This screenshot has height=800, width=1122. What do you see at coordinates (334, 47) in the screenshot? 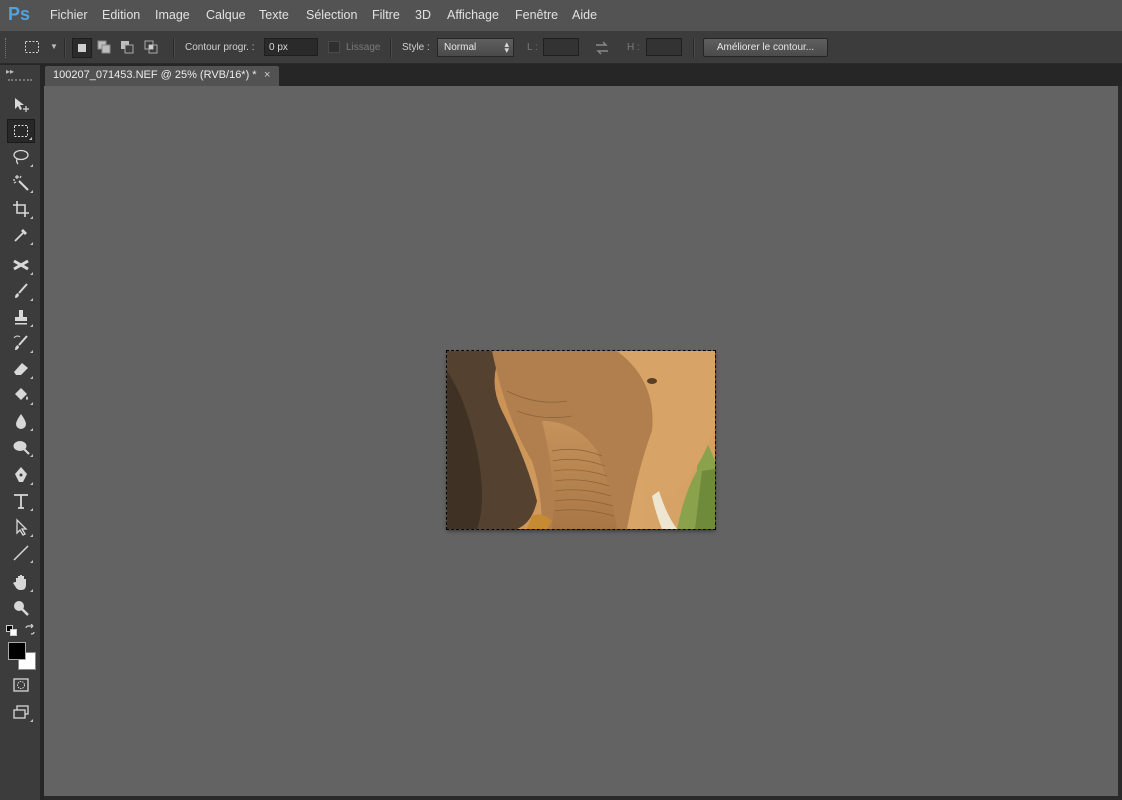
I see `antialias-checkbox` at bounding box center [334, 47].